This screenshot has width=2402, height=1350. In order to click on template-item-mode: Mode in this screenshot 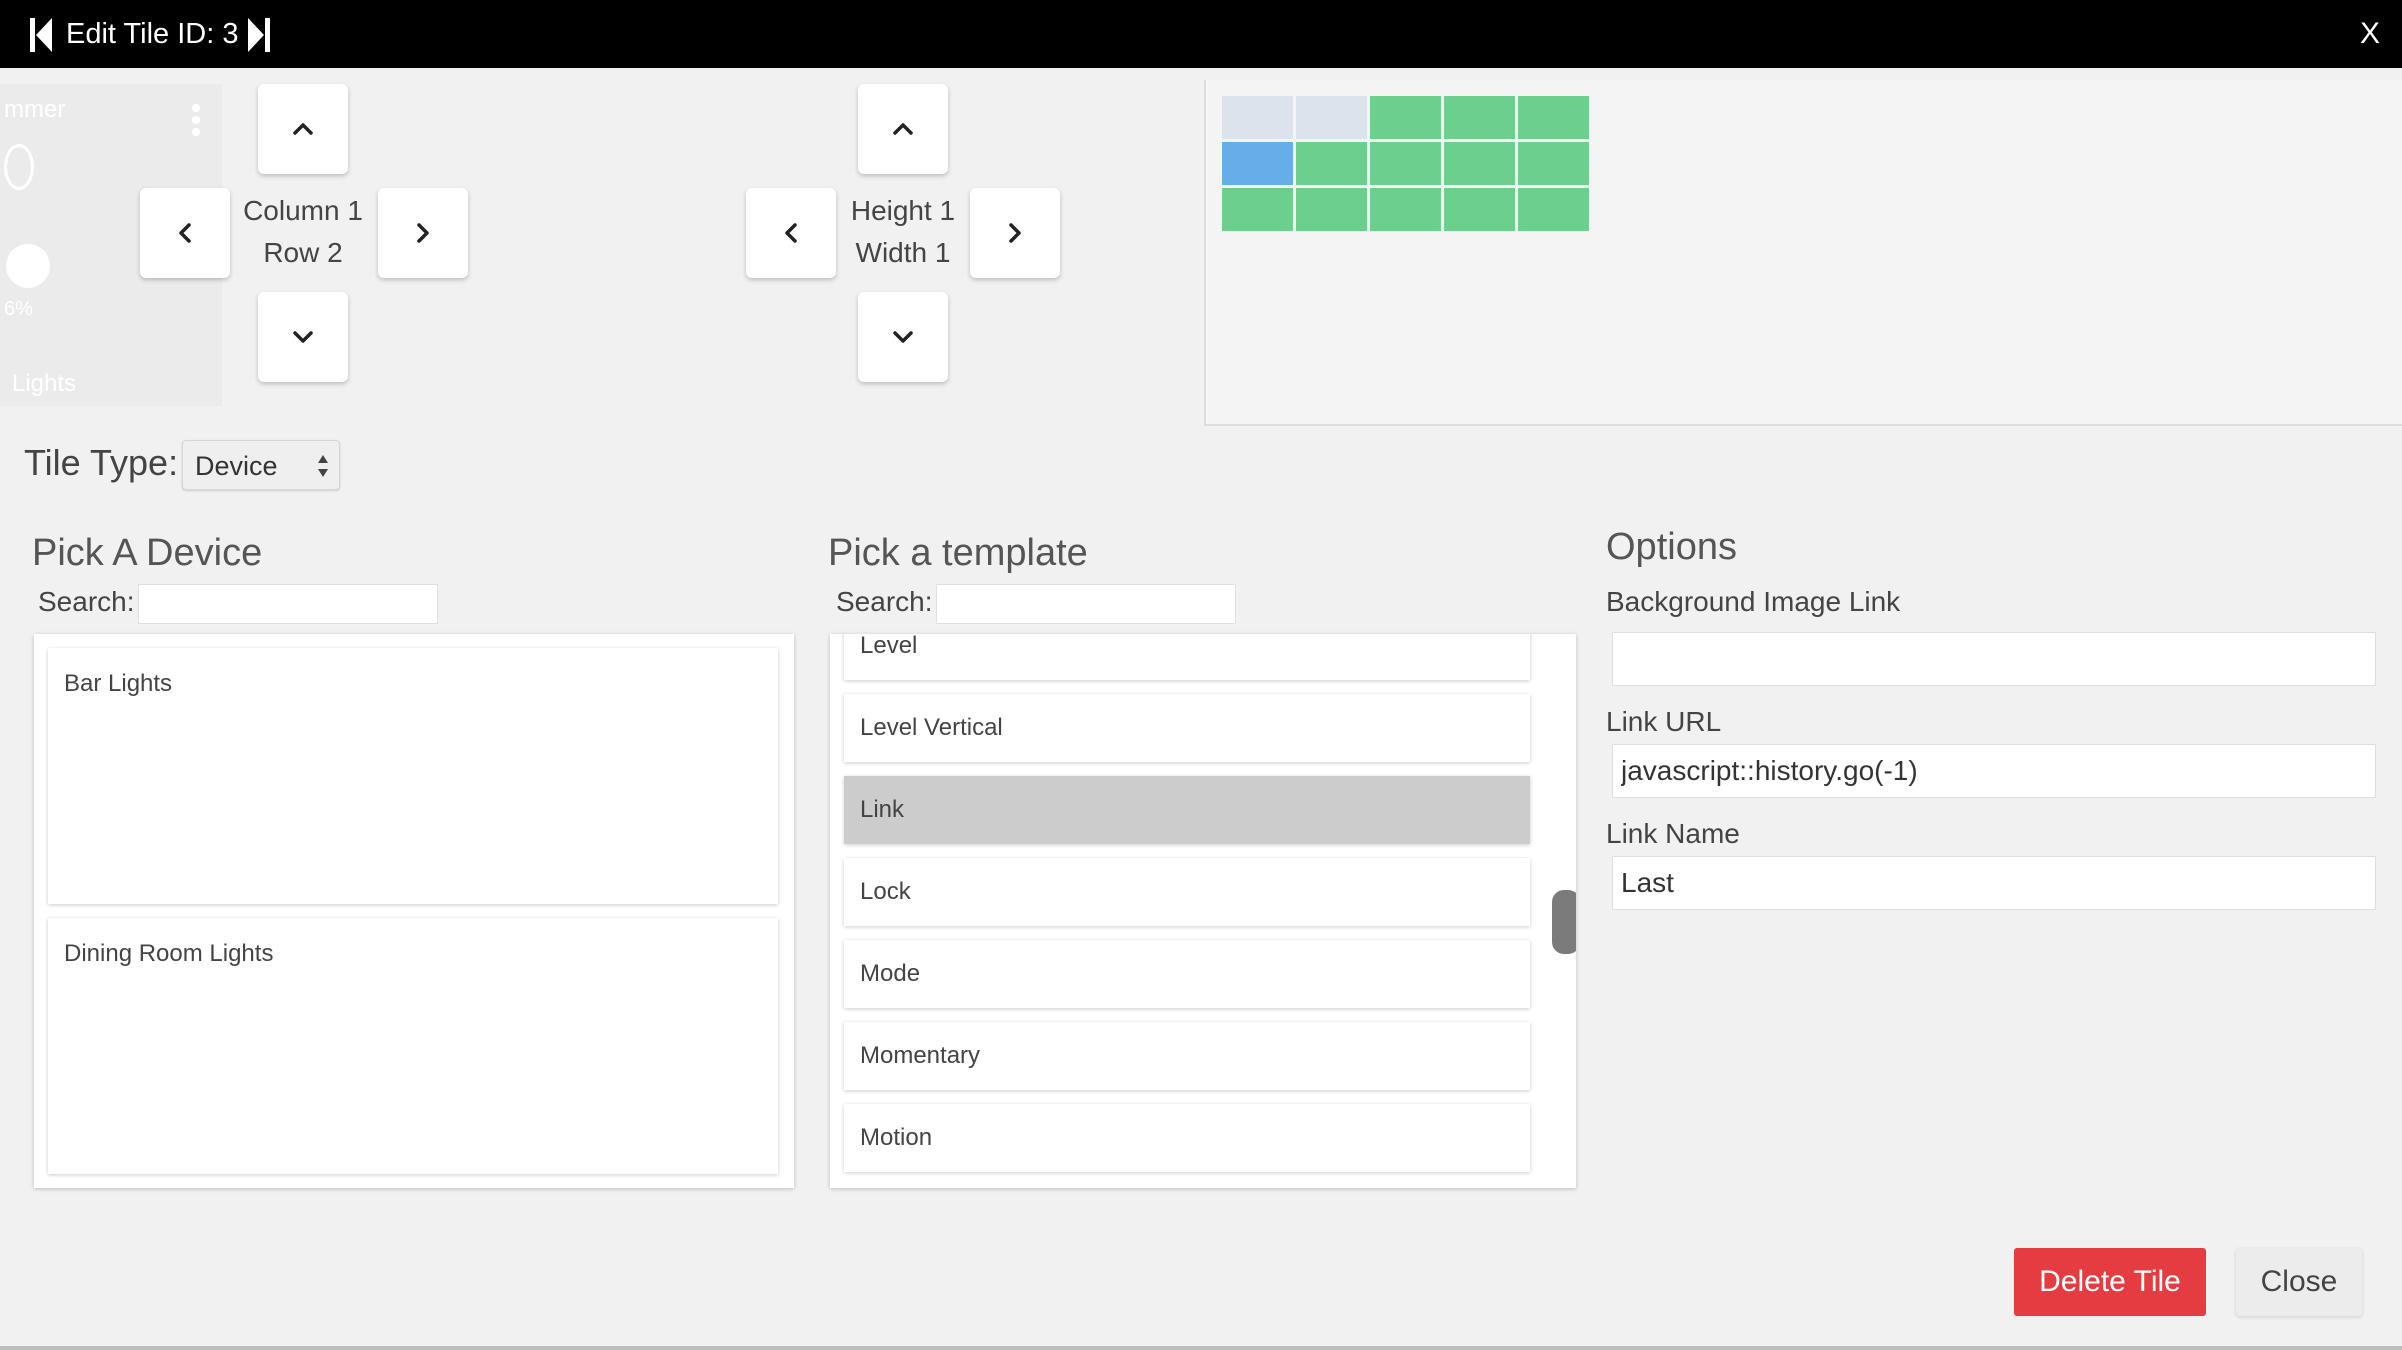, I will do `click(1187, 974)`.